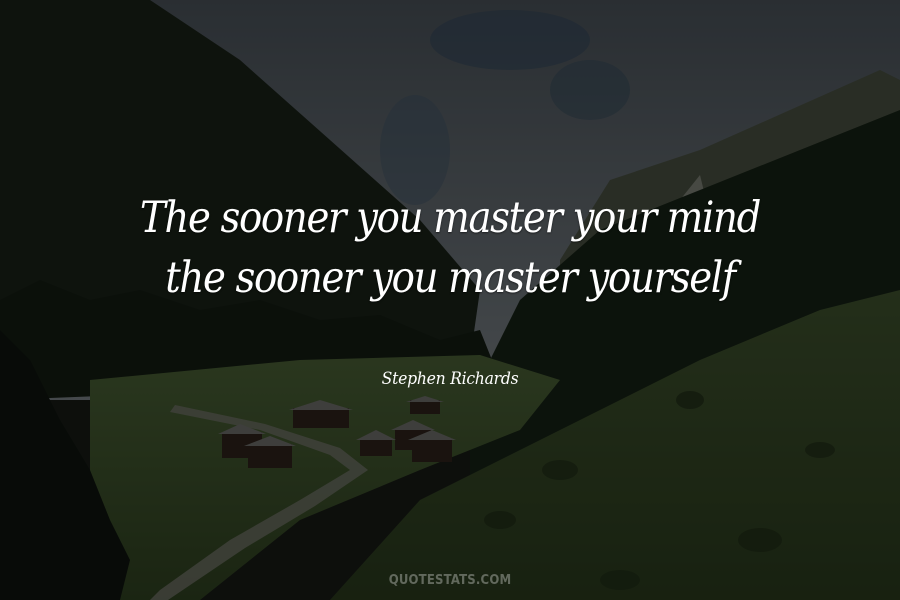  What do you see at coordinates (450, 580) in the screenshot?
I see `site-watermark: QUOTESTATS.COM` at bounding box center [450, 580].